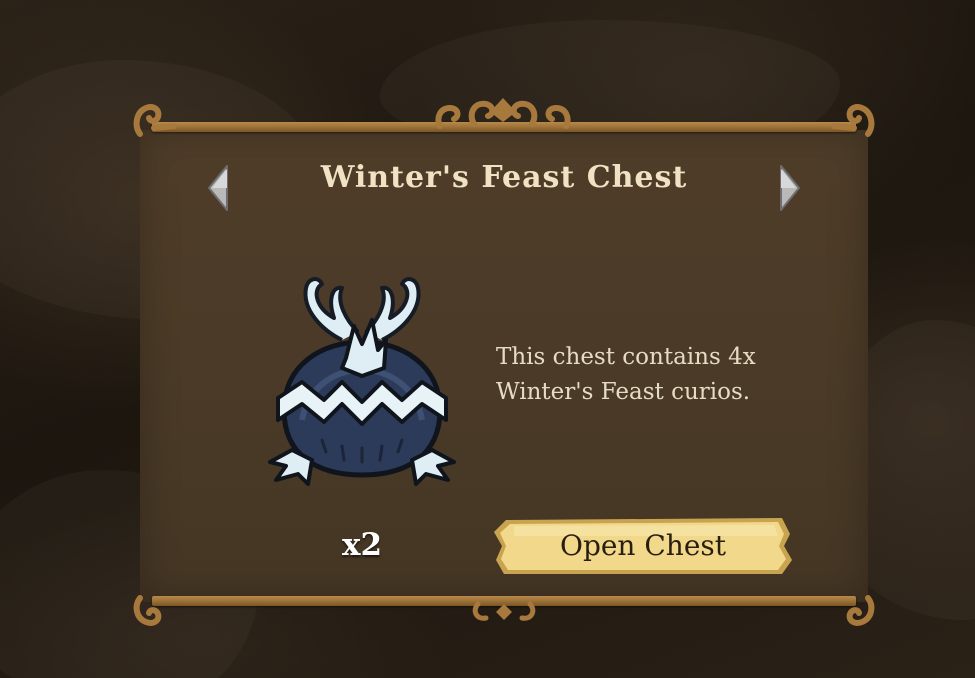 The width and height of the screenshot is (975, 678). Describe the element at coordinates (504, 177) in the screenshot. I see `chest-title: Winter's Feast Chest` at that location.